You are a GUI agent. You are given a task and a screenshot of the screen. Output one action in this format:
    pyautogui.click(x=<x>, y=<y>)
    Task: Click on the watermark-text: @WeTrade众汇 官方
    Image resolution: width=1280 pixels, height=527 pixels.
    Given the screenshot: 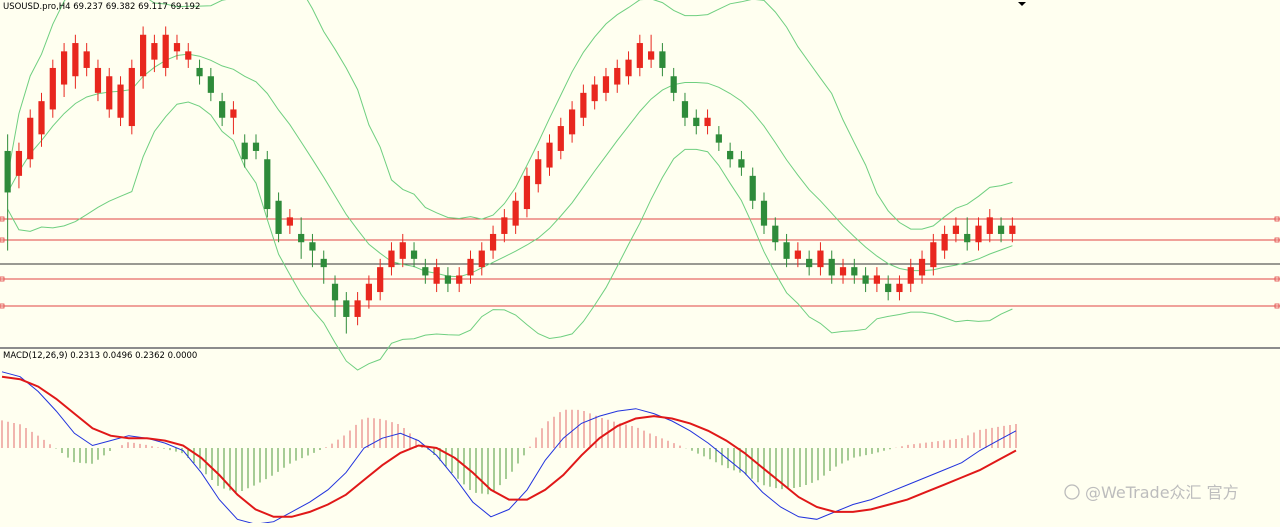 What is the action you would take?
    pyautogui.click(x=1162, y=492)
    